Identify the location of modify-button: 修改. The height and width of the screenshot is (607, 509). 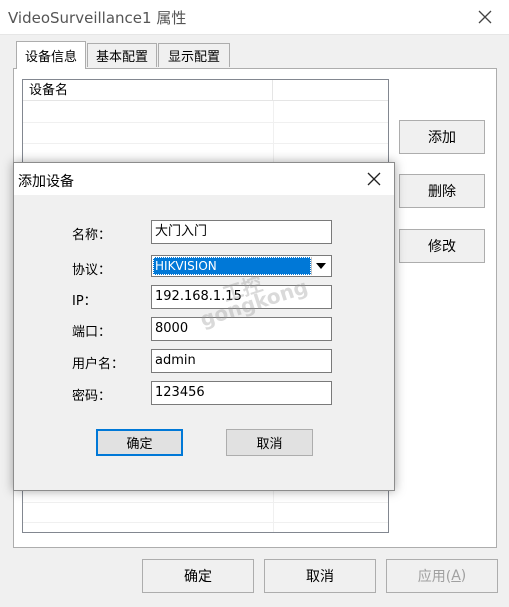
(442, 246).